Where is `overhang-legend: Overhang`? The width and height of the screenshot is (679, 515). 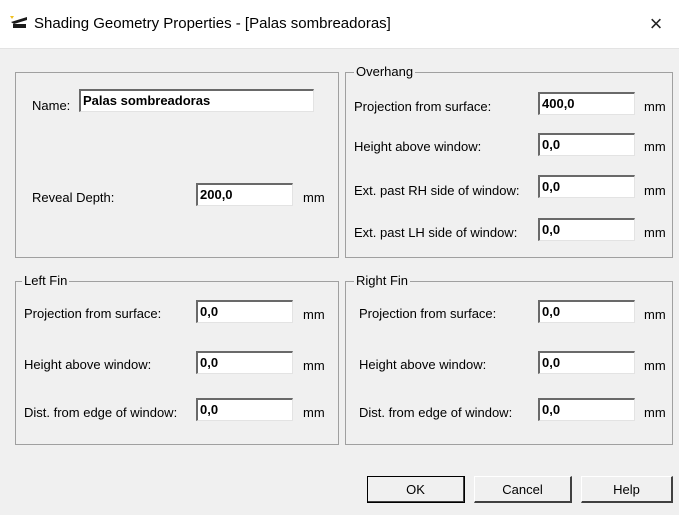
overhang-legend: Overhang is located at coordinates (385, 72).